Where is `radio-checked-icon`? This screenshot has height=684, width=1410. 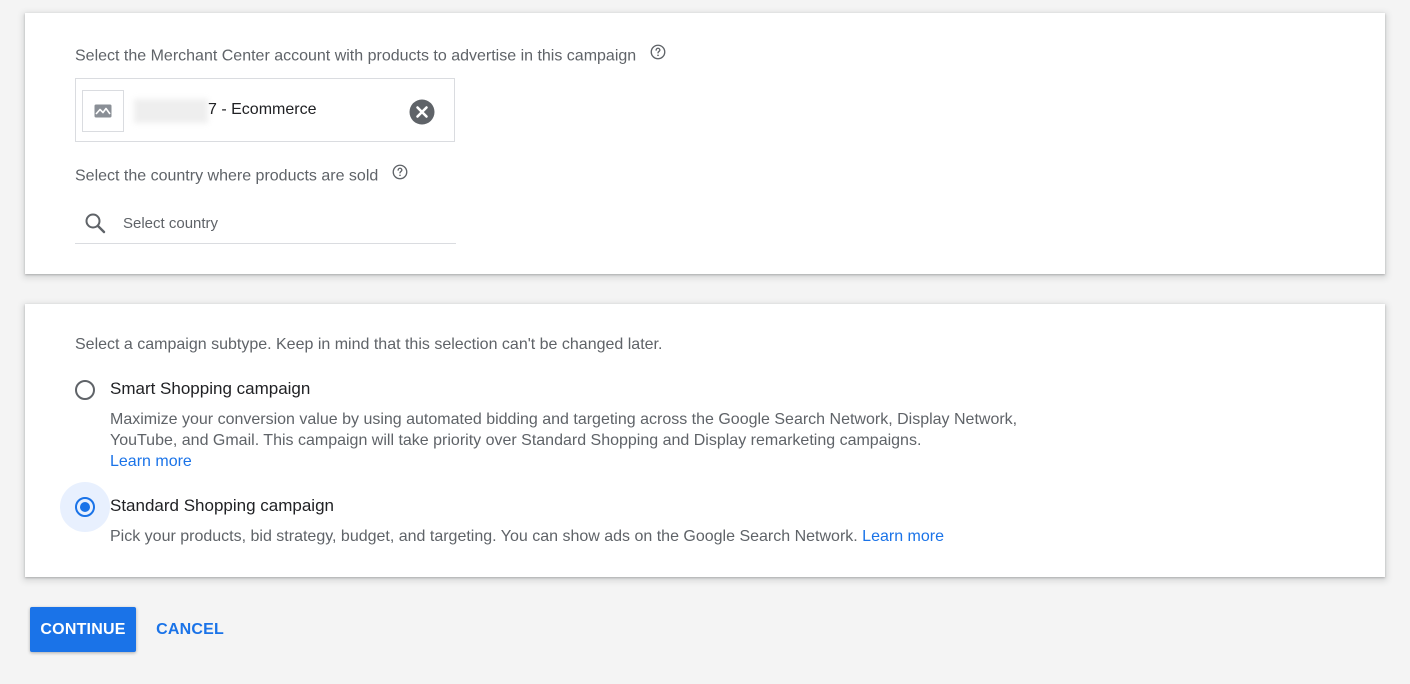
radio-checked-icon is located at coordinates (85, 507).